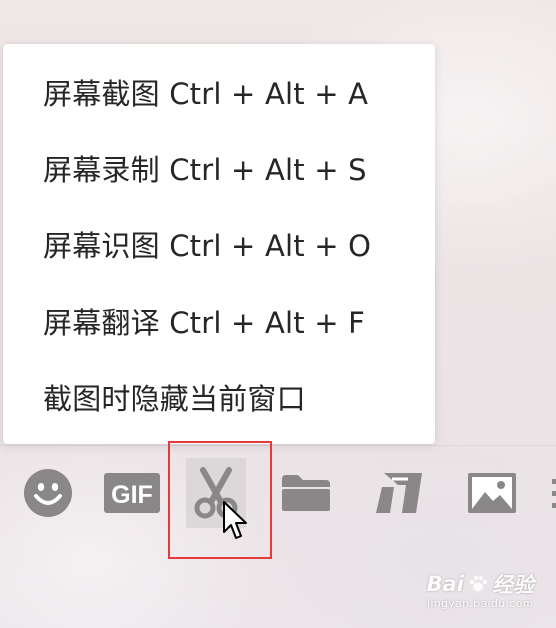  I want to click on more-tool-icon, so click(554, 493).